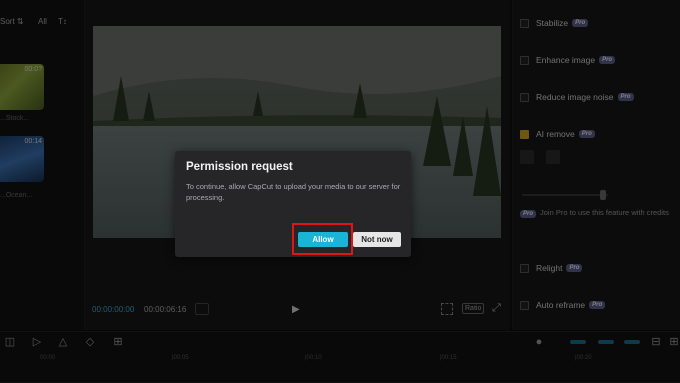 The width and height of the screenshot is (680, 383). Describe the element at coordinates (239, 167) in the screenshot. I see `dialog-title: Permission request` at that location.